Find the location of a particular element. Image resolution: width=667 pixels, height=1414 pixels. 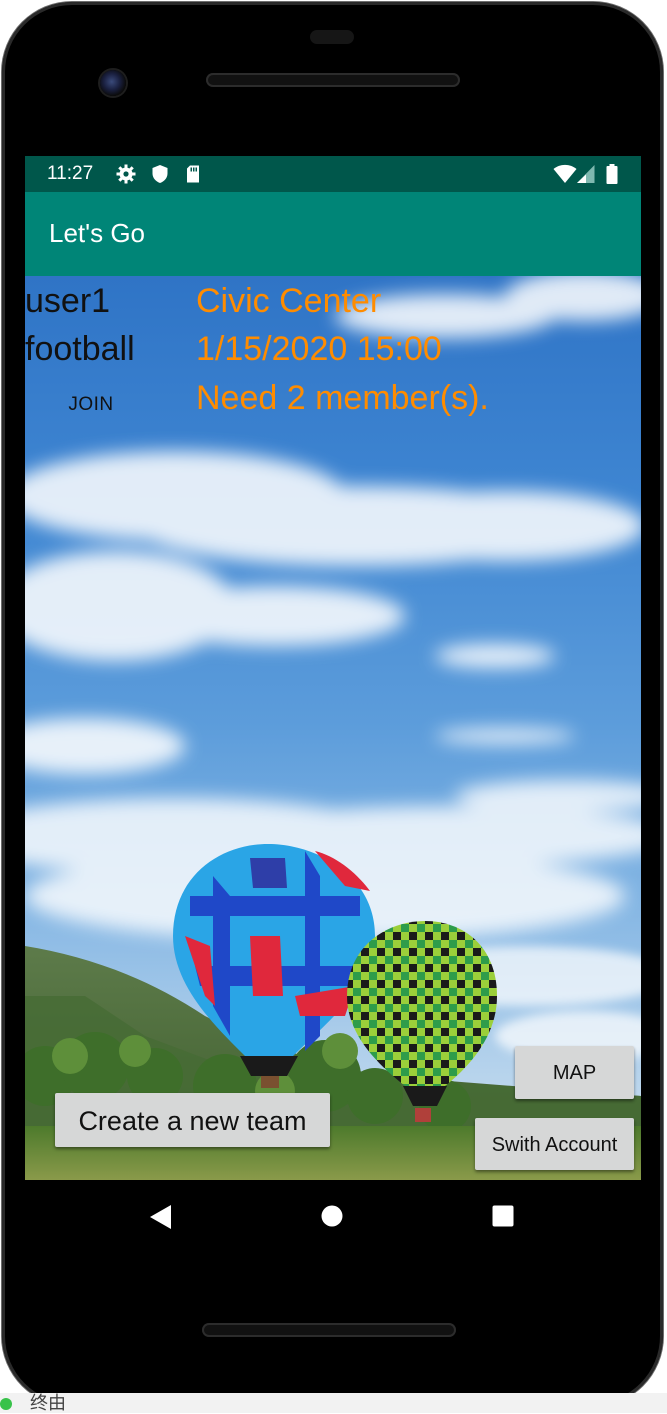

create-team-button: Create a new team is located at coordinates (192, 1120).